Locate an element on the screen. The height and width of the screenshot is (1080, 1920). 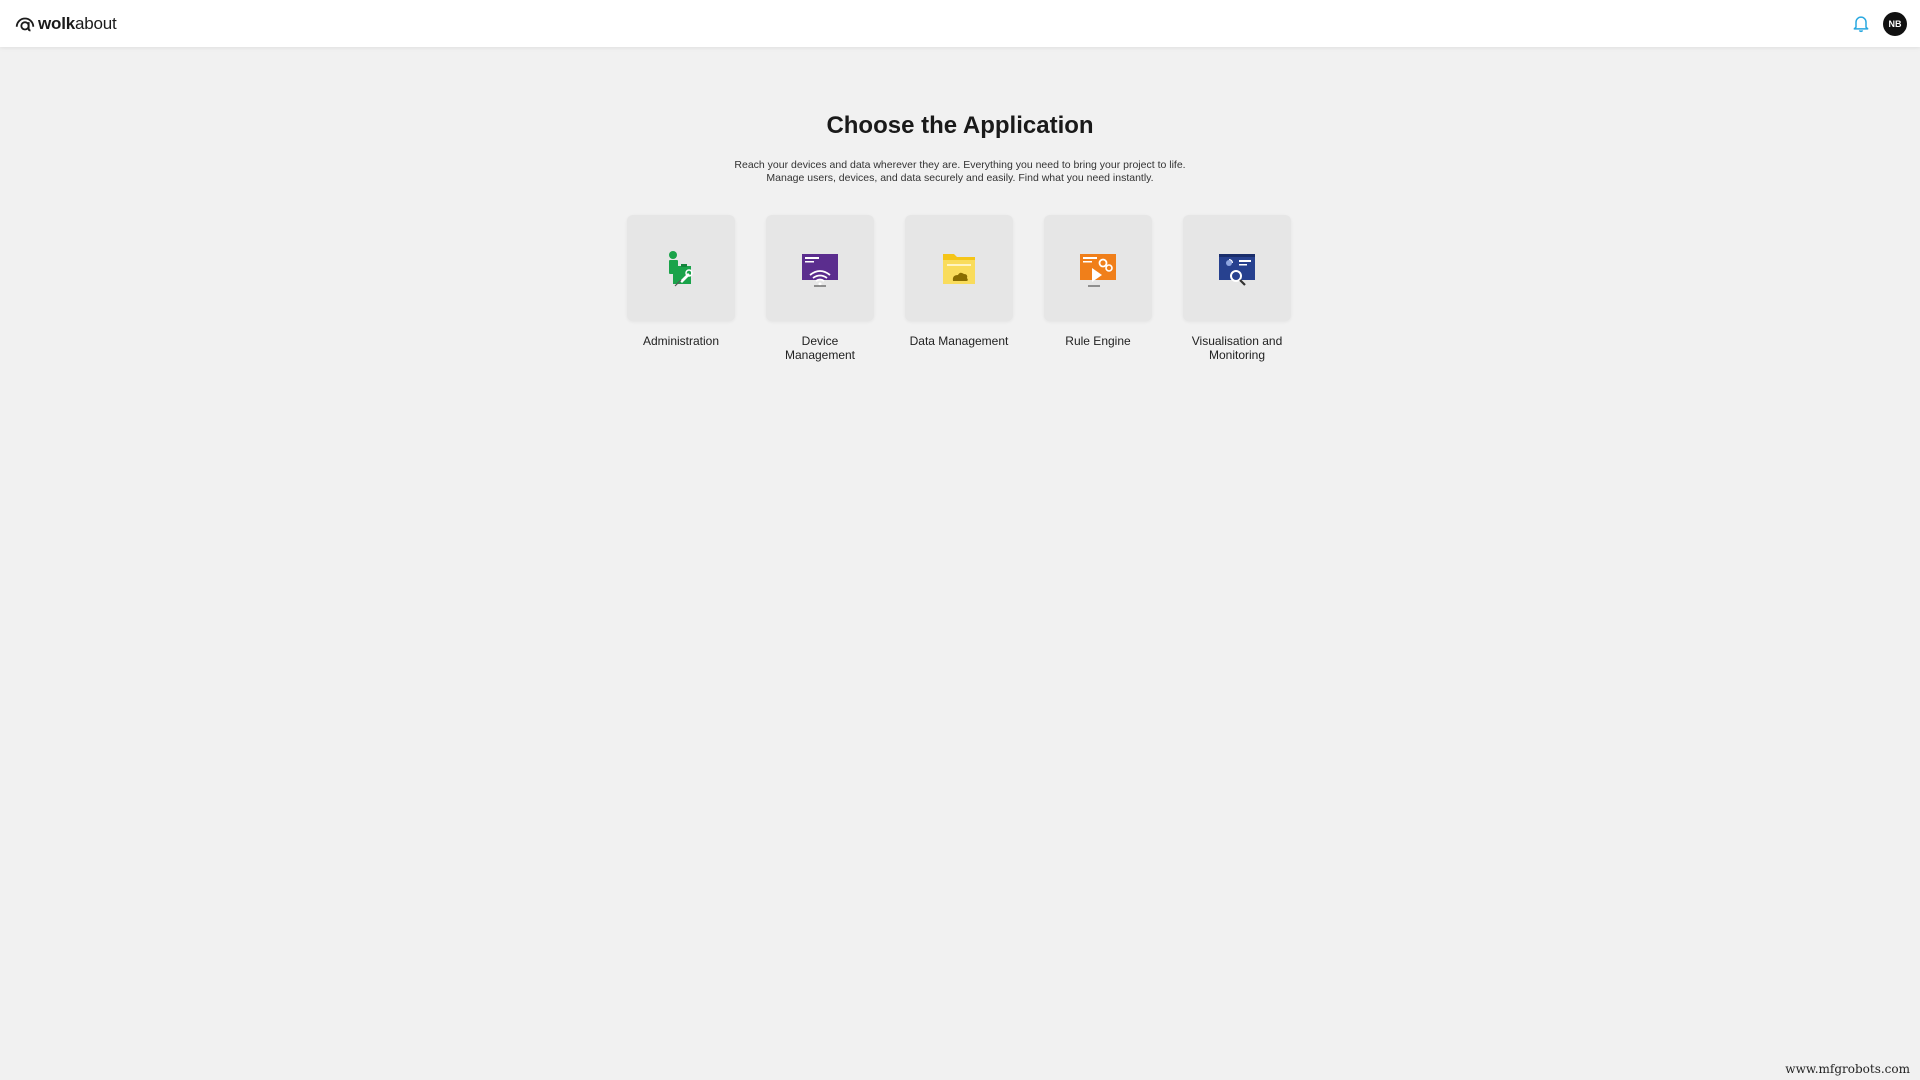
app-label: Rule Engine is located at coordinates (1098, 341).